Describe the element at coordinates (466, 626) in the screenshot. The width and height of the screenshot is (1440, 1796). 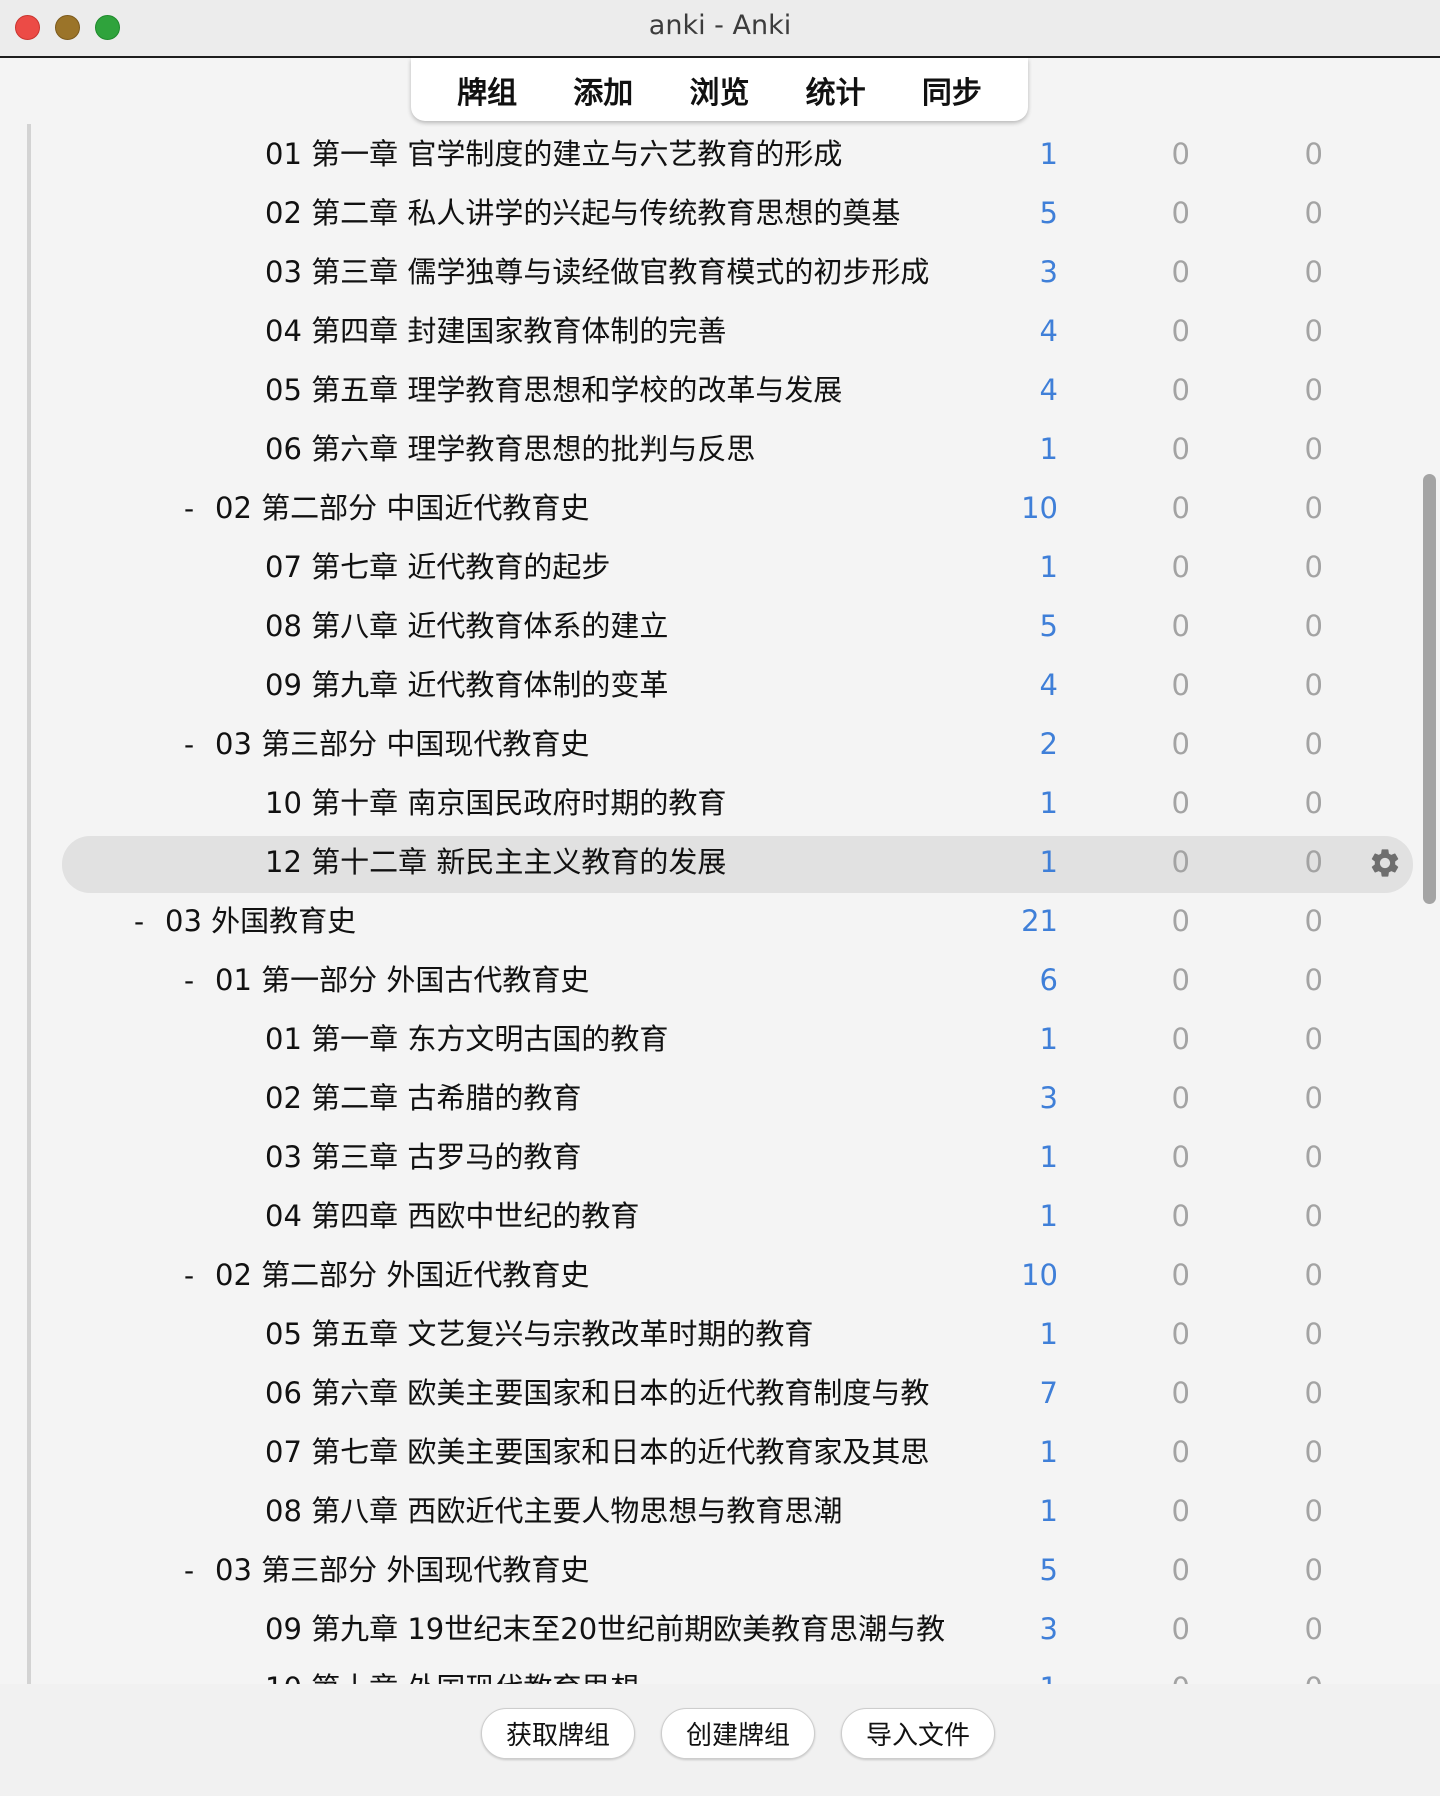
I see `deck-name: 08 第八章 近代教育体系的建立` at that location.